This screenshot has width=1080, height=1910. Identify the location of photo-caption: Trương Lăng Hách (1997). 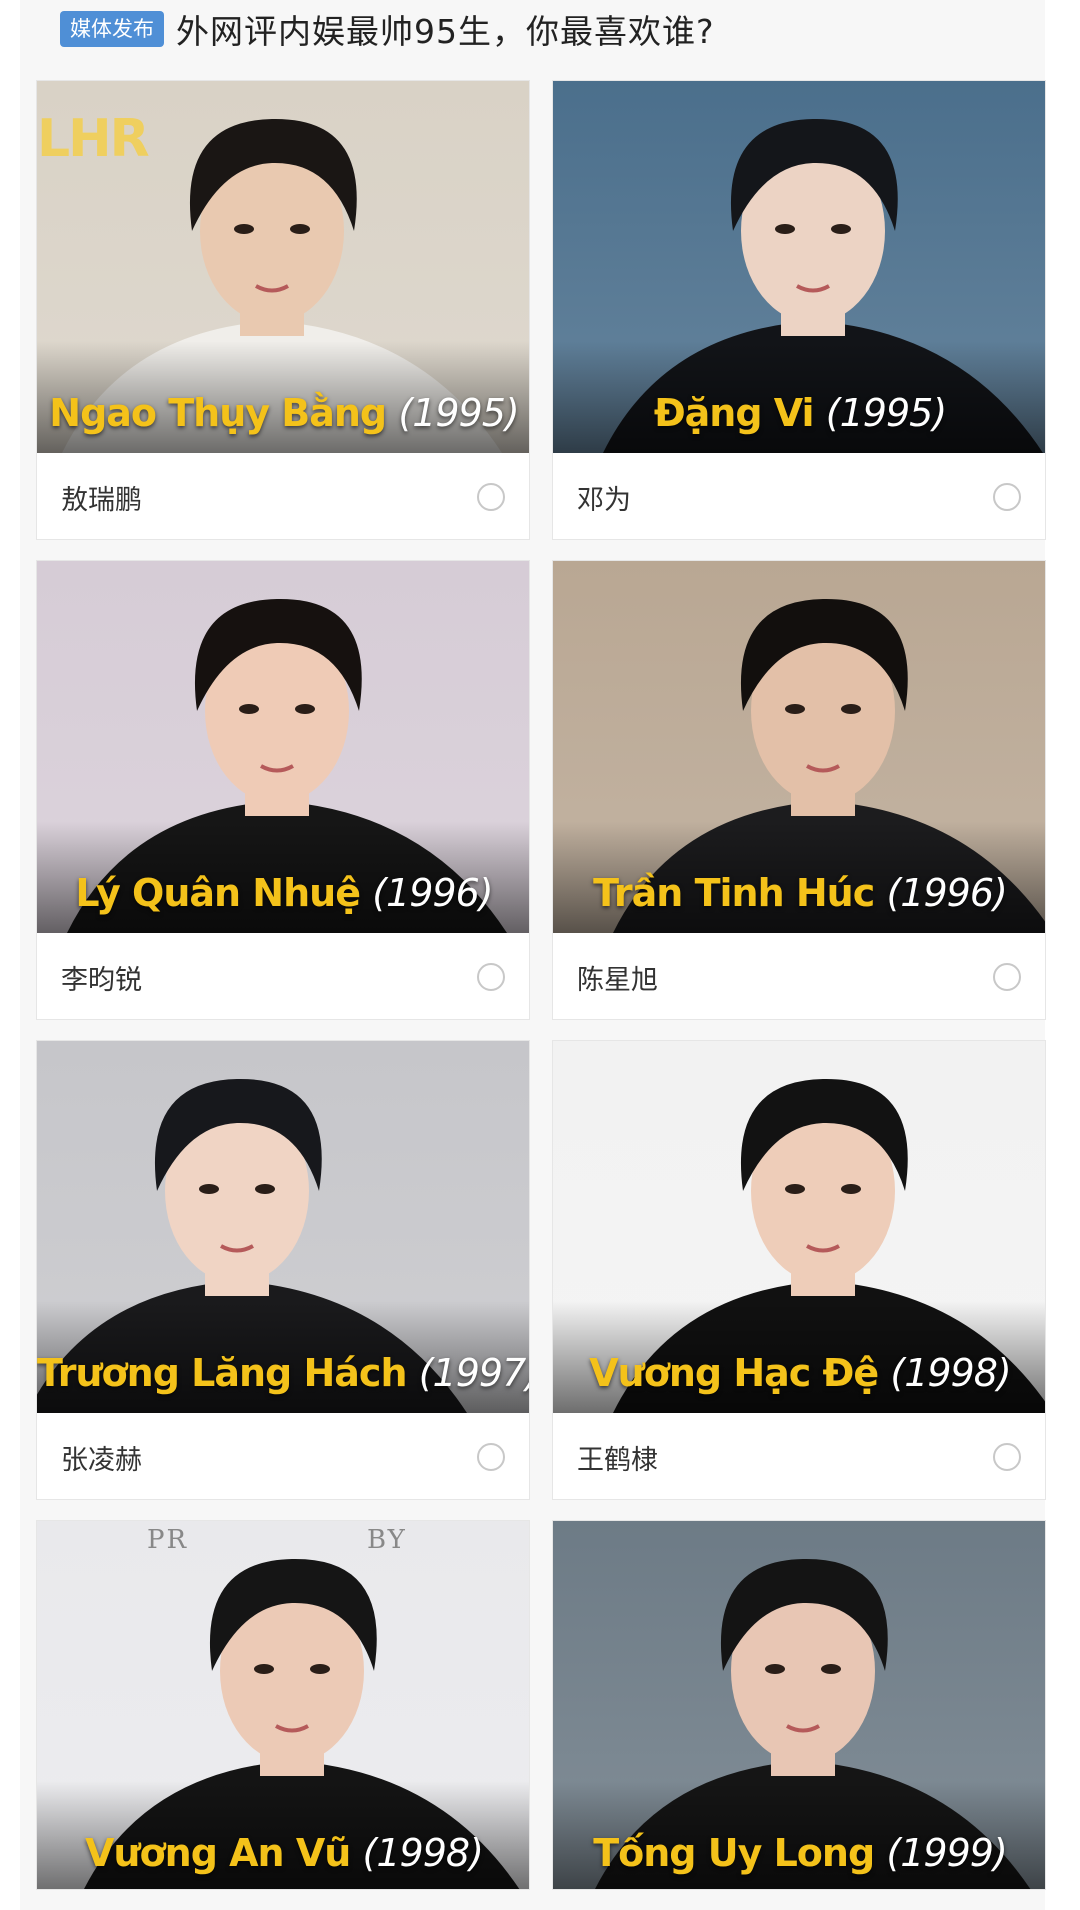
(283, 1373).